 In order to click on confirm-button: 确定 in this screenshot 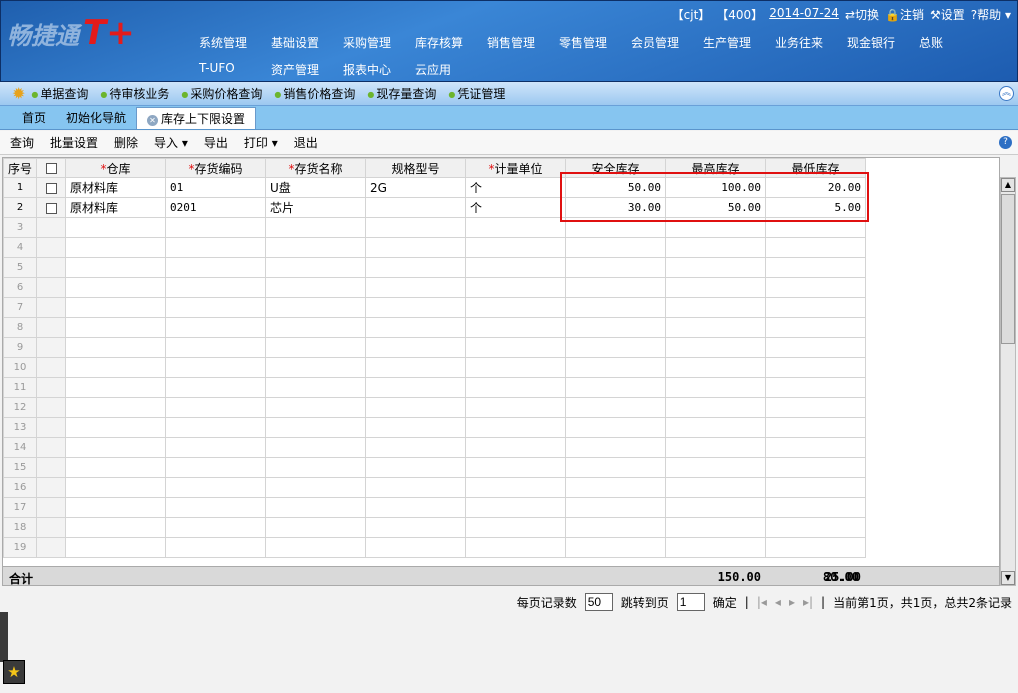, I will do `click(725, 602)`.